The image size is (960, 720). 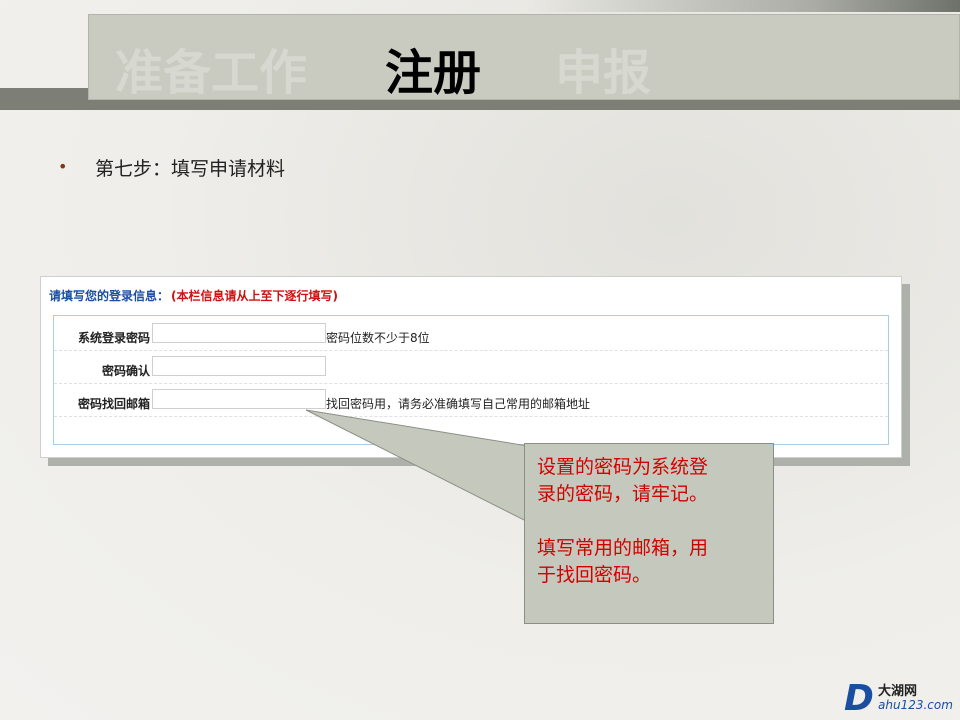 What do you see at coordinates (594, 575) in the screenshot?
I see `callout-line-4: 于找回密码。` at bounding box center [594, 575].